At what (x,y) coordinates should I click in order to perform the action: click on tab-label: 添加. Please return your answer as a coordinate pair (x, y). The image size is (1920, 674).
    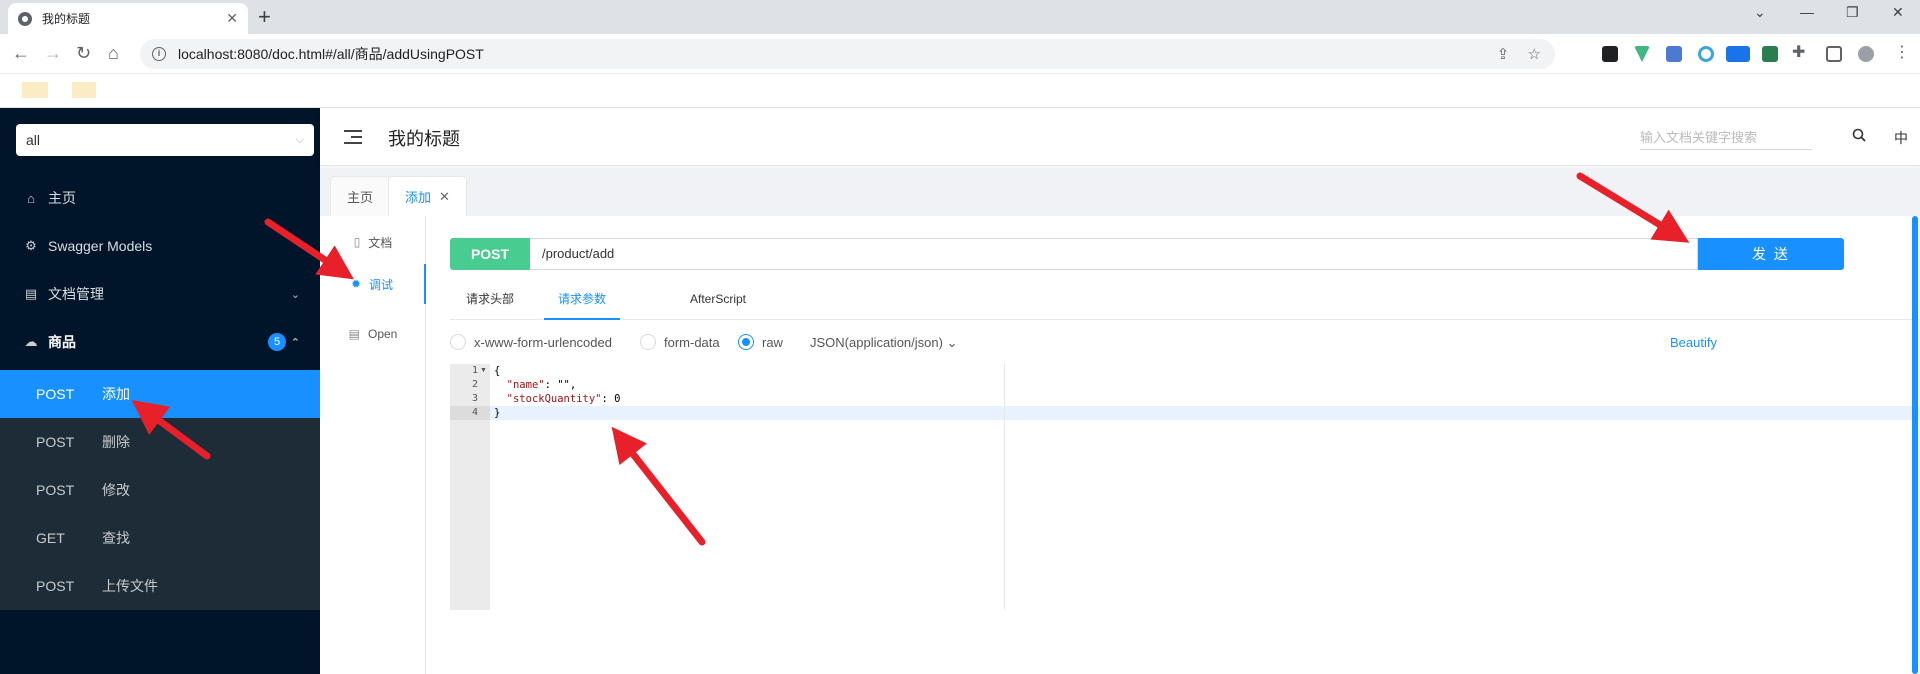
    Looking at the image, I should click on (418, 197).